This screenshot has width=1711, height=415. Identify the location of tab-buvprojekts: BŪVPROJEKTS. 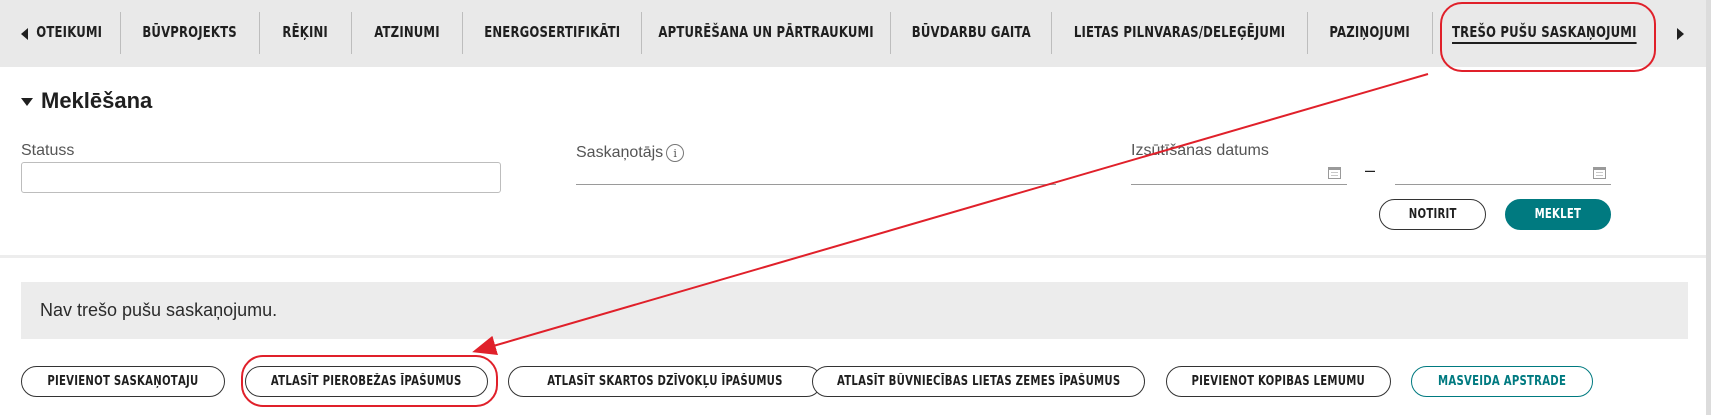
(190, 32).